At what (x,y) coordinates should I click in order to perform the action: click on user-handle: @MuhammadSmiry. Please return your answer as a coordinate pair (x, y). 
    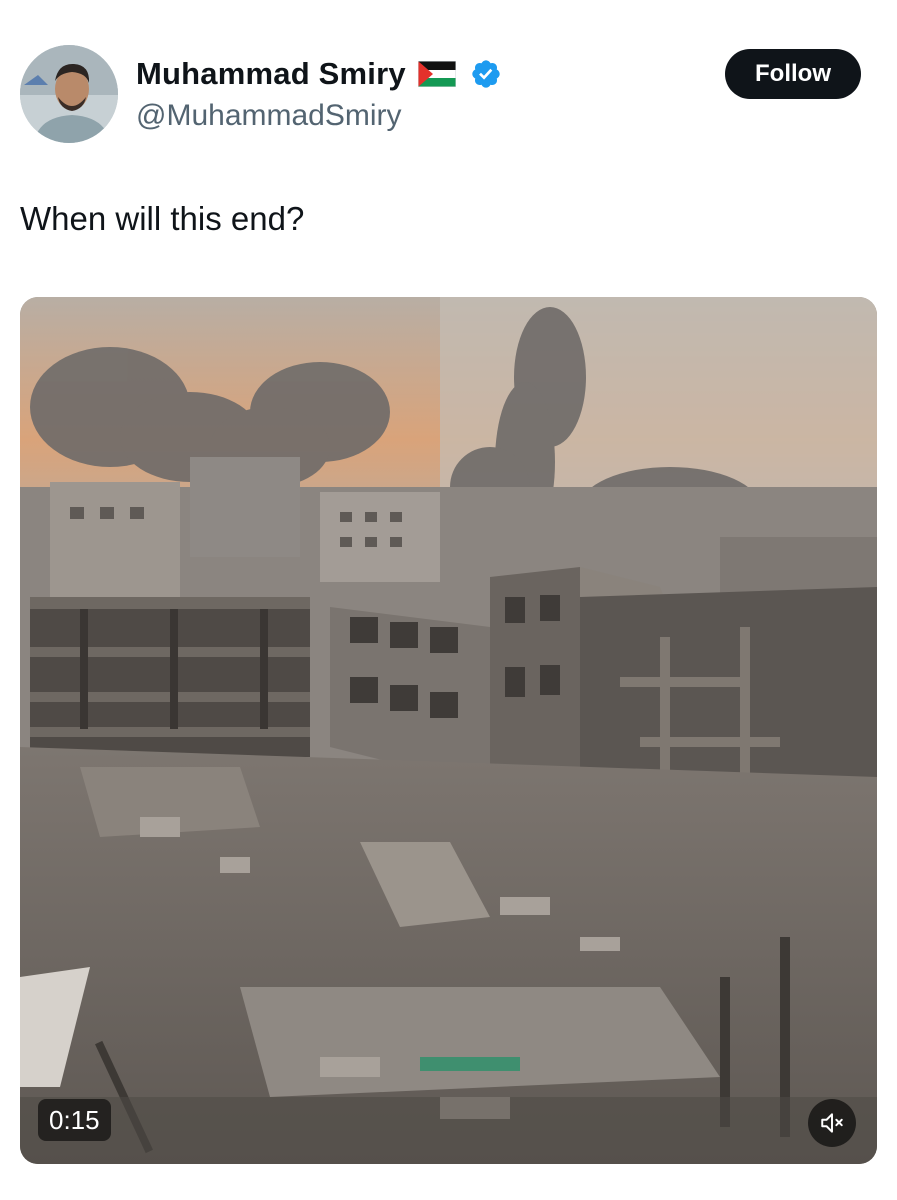
    Looking at the image, I should click on (269, 116).